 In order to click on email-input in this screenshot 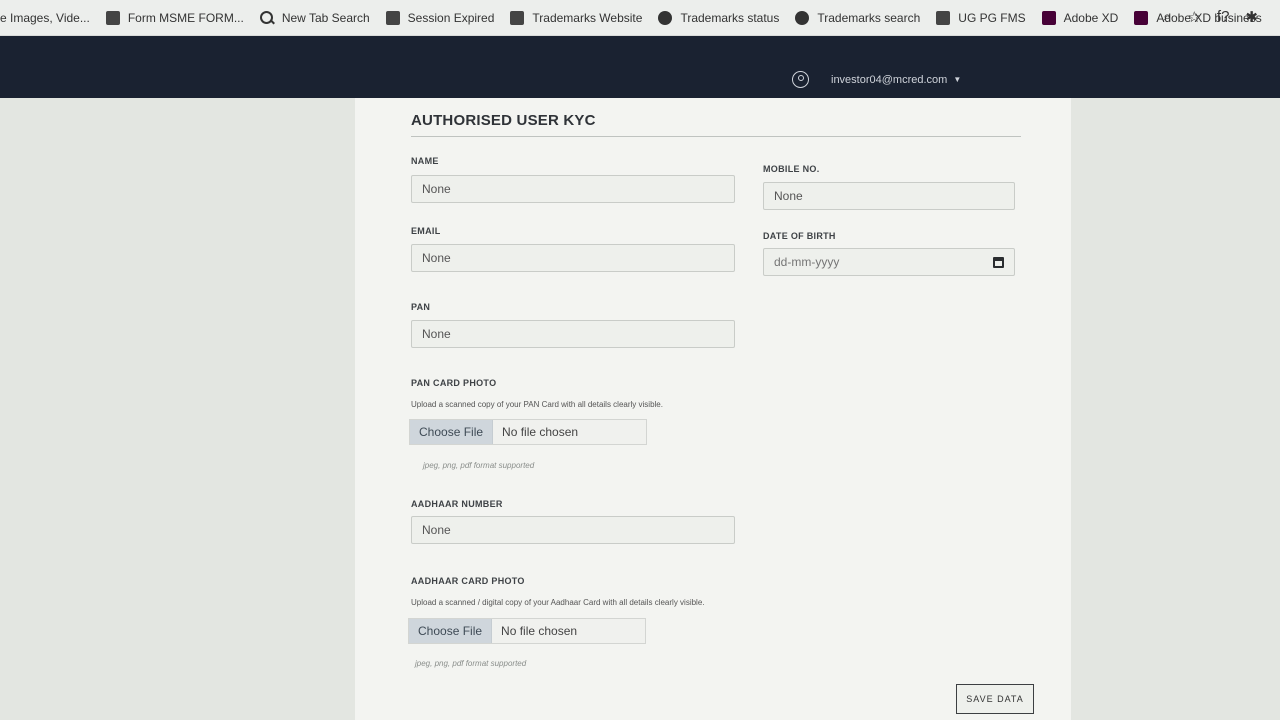, I will do `click(578, 258)`.